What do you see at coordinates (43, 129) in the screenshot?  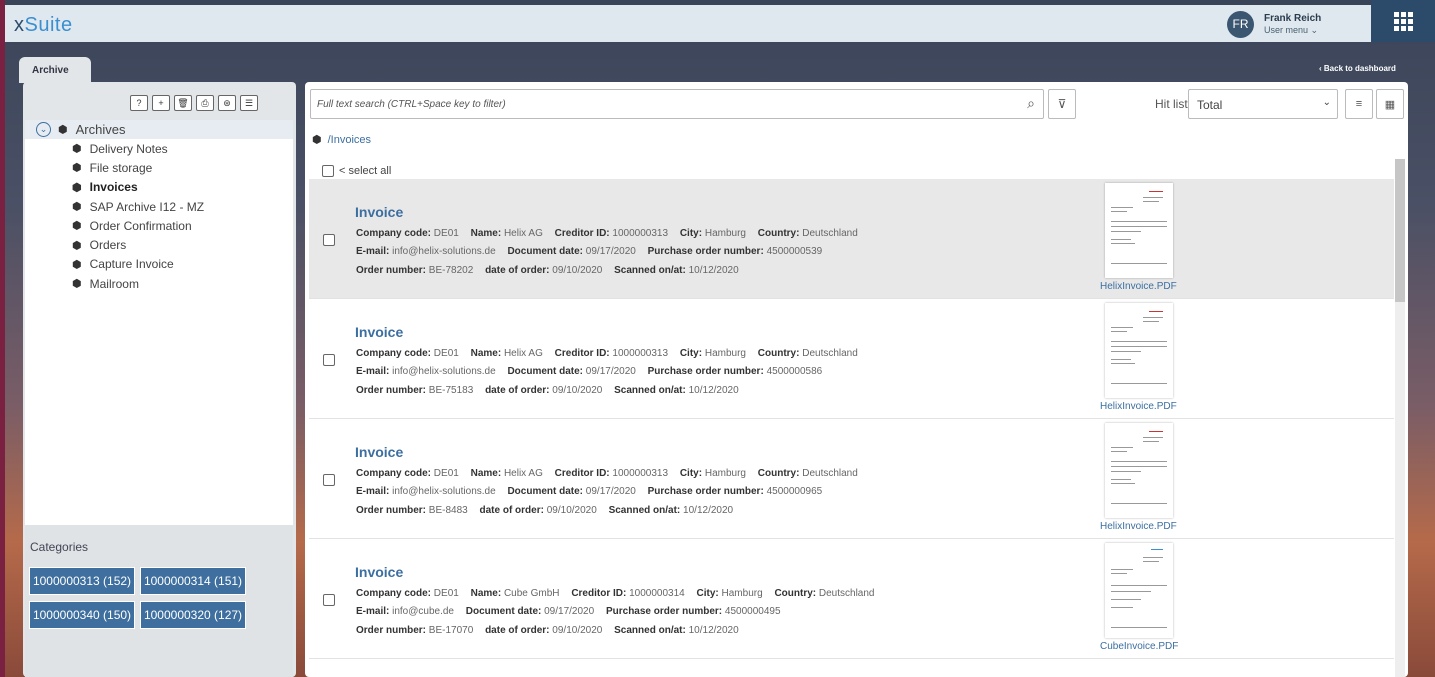 I see `collapse-icon: ⌄` at bounding box center [43, 129].